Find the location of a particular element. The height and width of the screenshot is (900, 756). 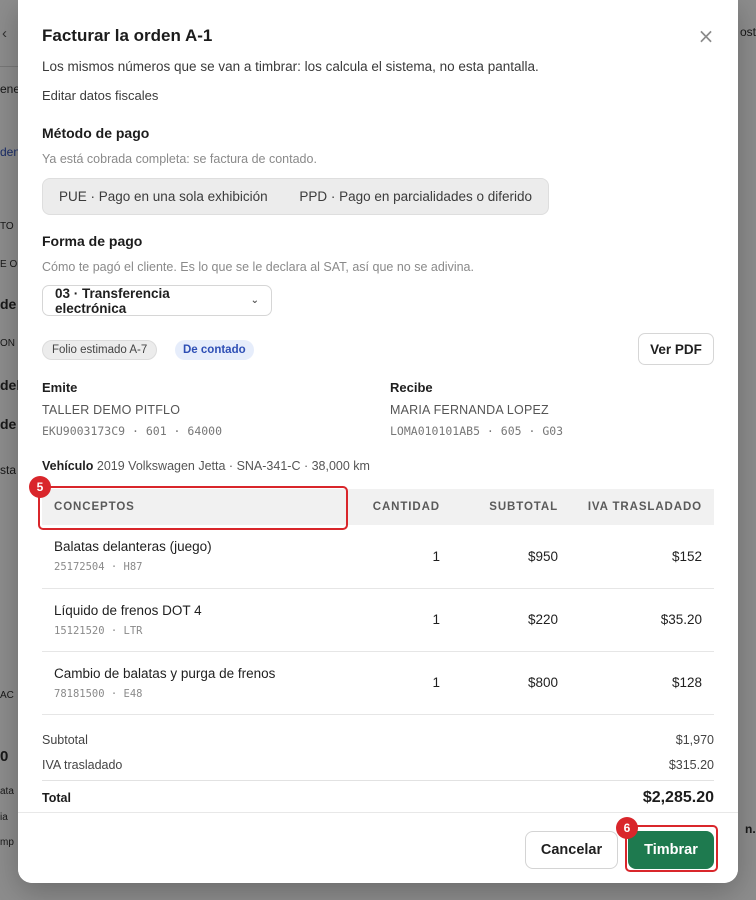

vehicle-label: Vehículo is located at coordinates (68, 466).